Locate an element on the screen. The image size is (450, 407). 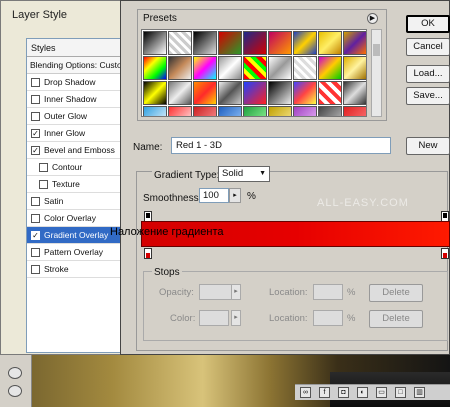
style-item: Texture is located at coordinates (76, 184).